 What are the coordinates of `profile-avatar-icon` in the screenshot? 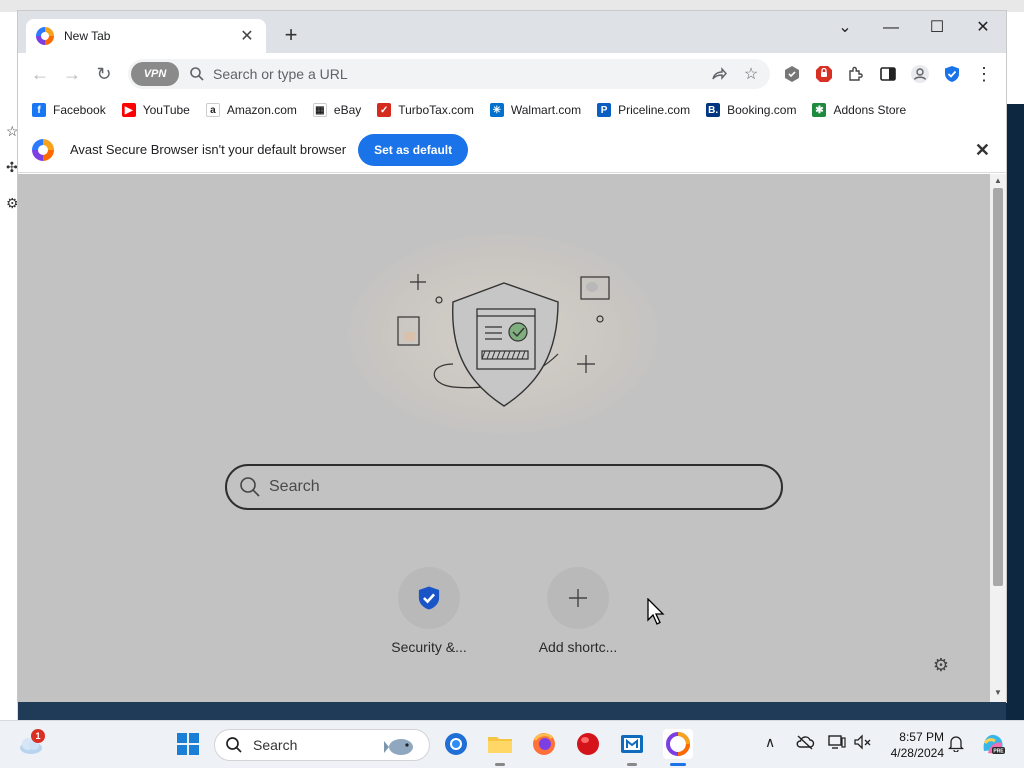 It's located at (920, 74).